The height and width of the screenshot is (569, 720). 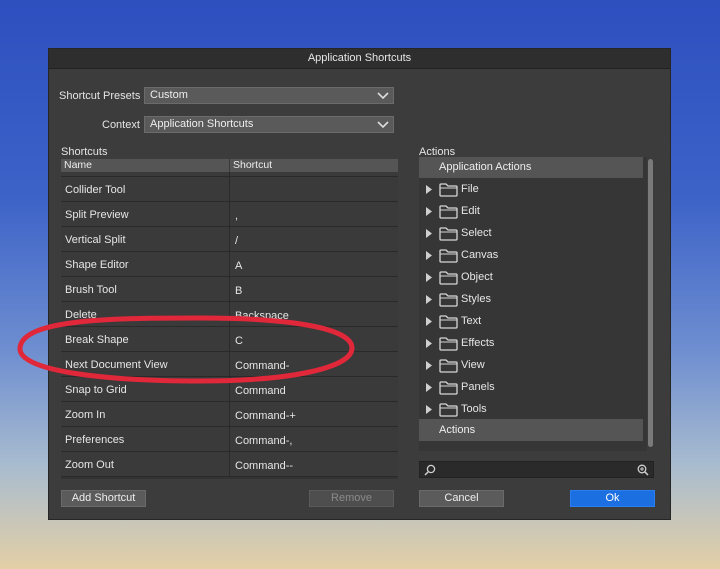 I want to click on tree-item-panels: Panels, so click(x=531, y=388).